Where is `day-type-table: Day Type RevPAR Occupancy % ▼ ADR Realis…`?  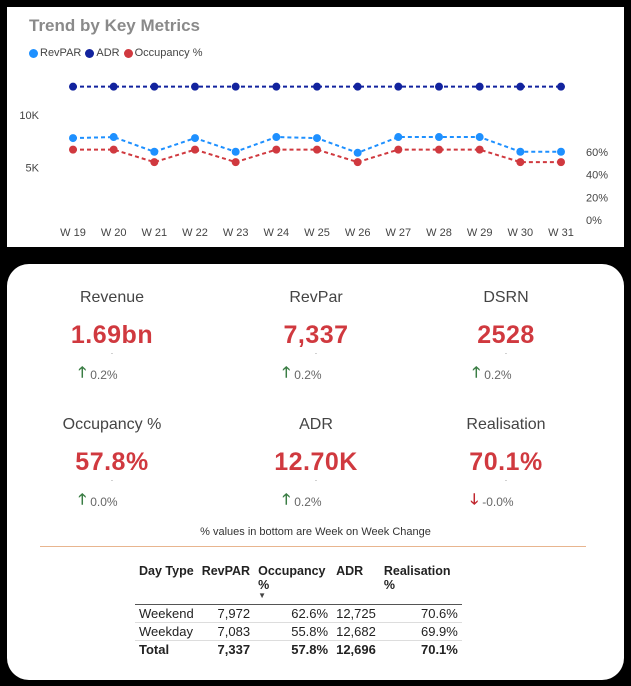 day-type-table: Day Type RevPAR Occupancy % ▼ ADR Realis… is located at coordinates (298, 609).